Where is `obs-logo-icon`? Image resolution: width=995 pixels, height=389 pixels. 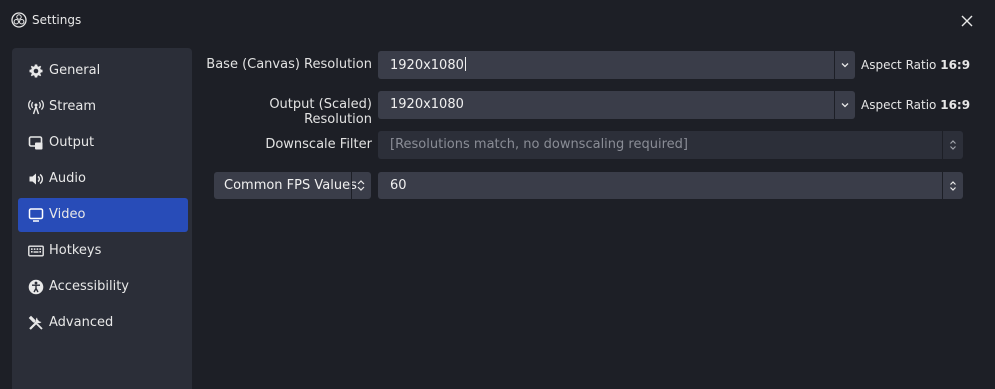 obs-logo-icon is located at coordinates (19, 20).